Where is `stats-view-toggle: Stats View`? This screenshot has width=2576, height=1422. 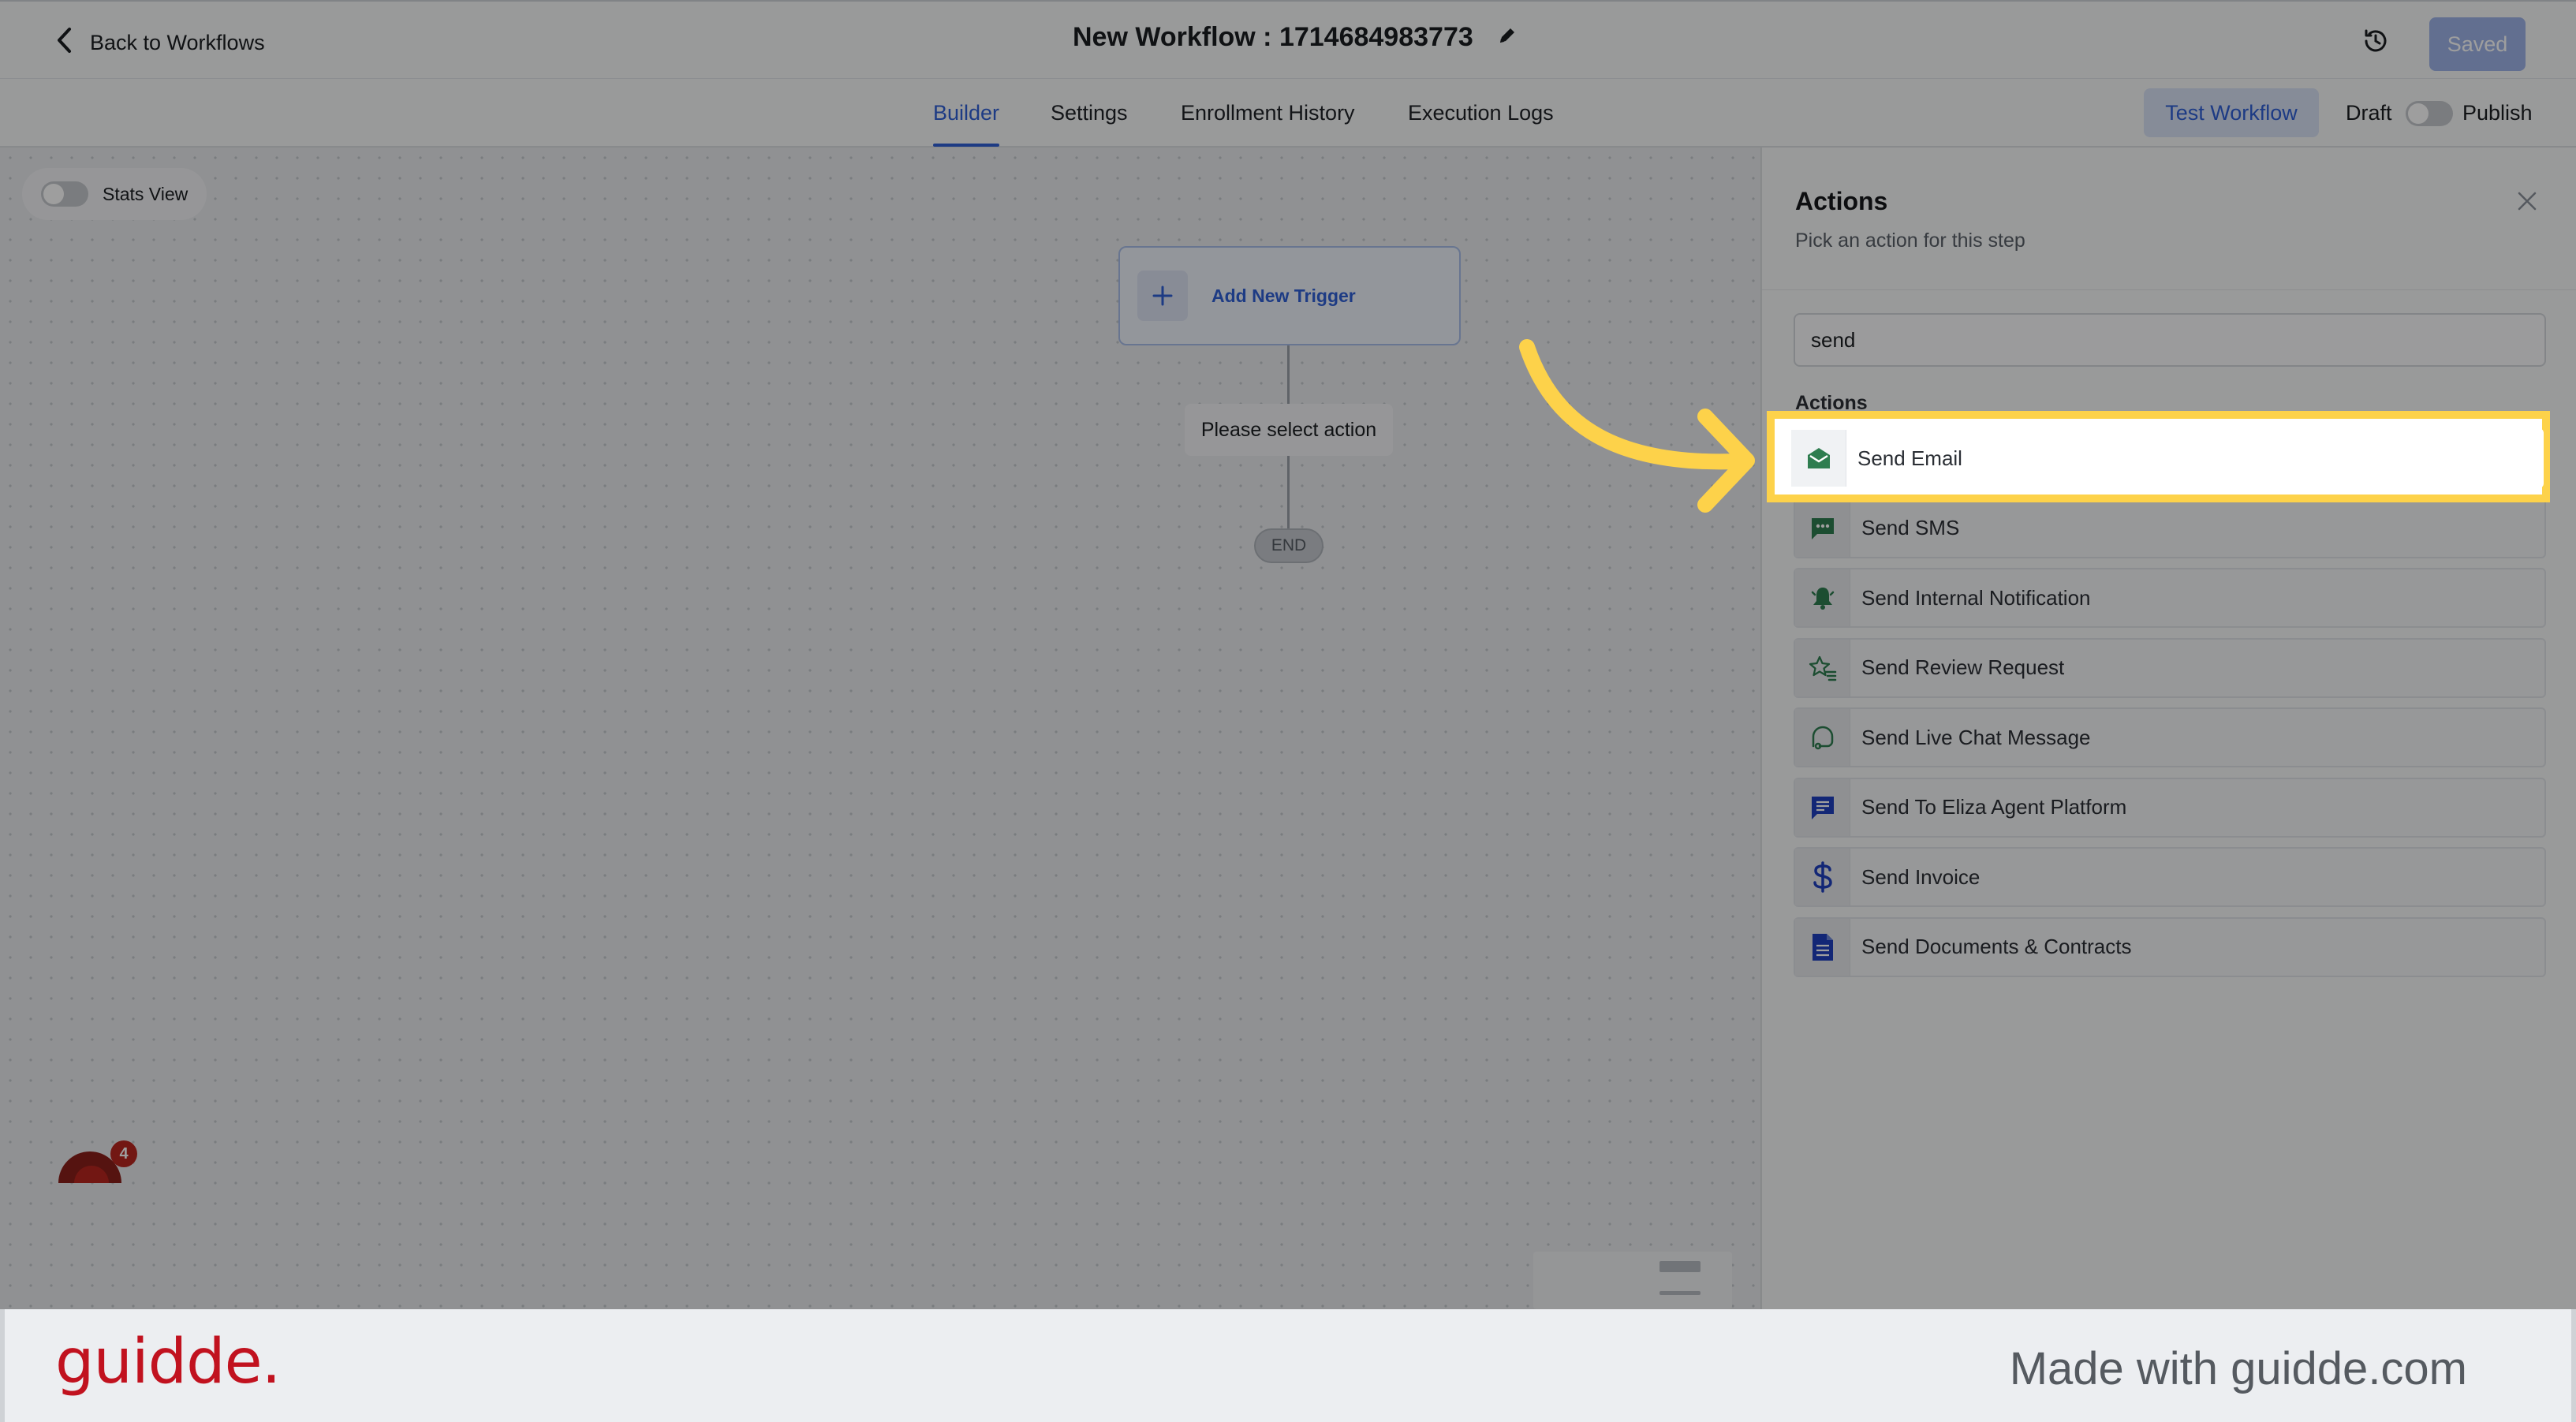
stats-view-toggle: Stats View is located at coordinates (114, 194).